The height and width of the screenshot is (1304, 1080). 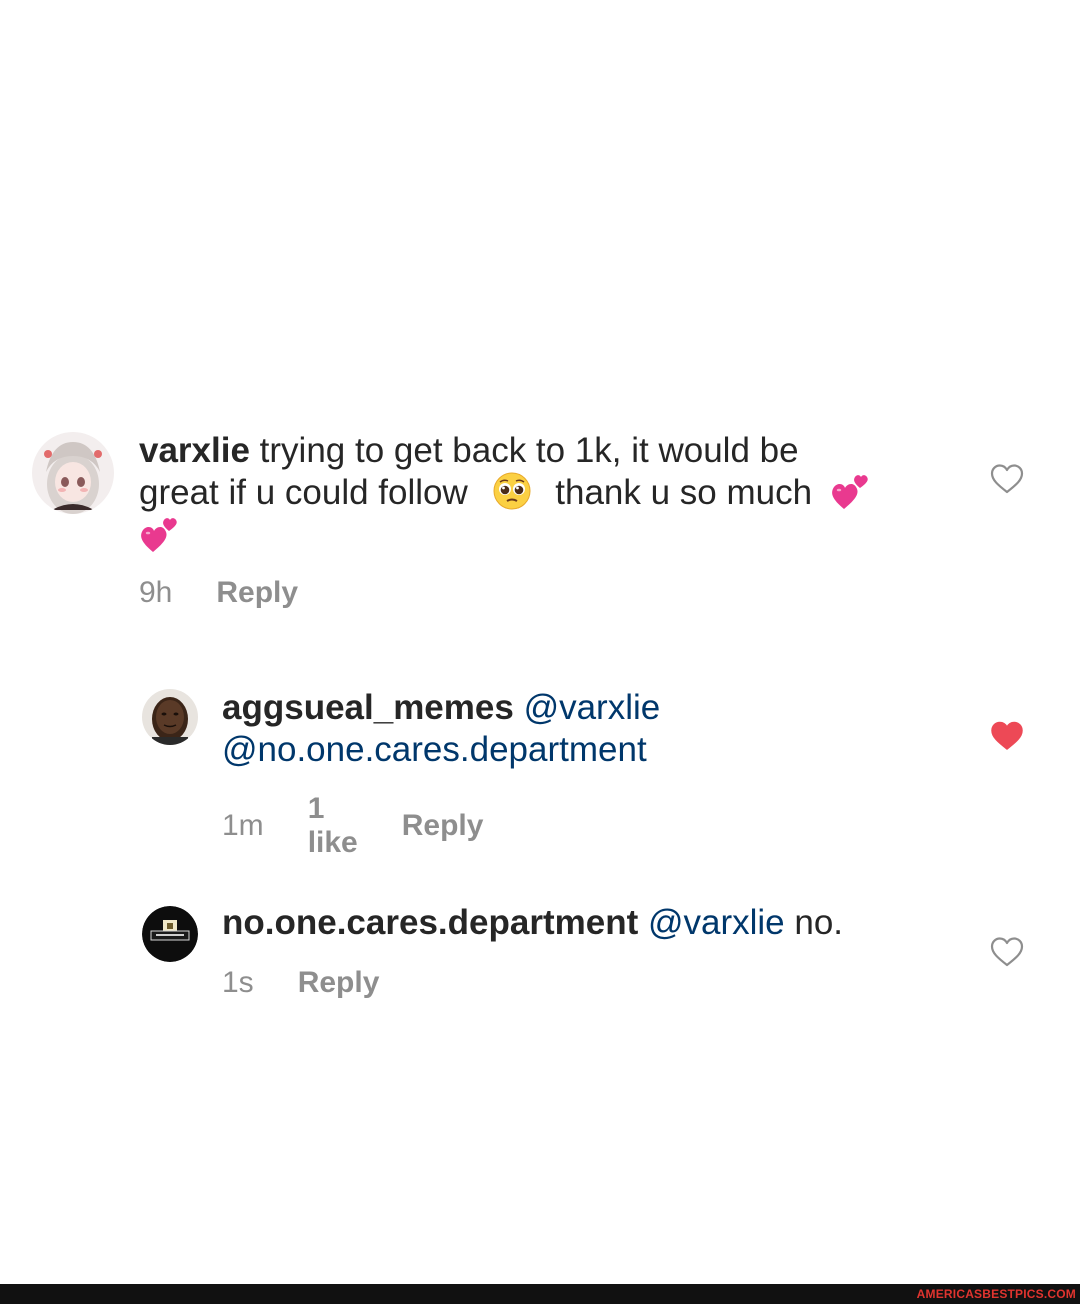 I want to click on comment-time: 1m, so click(x=243, y=825).